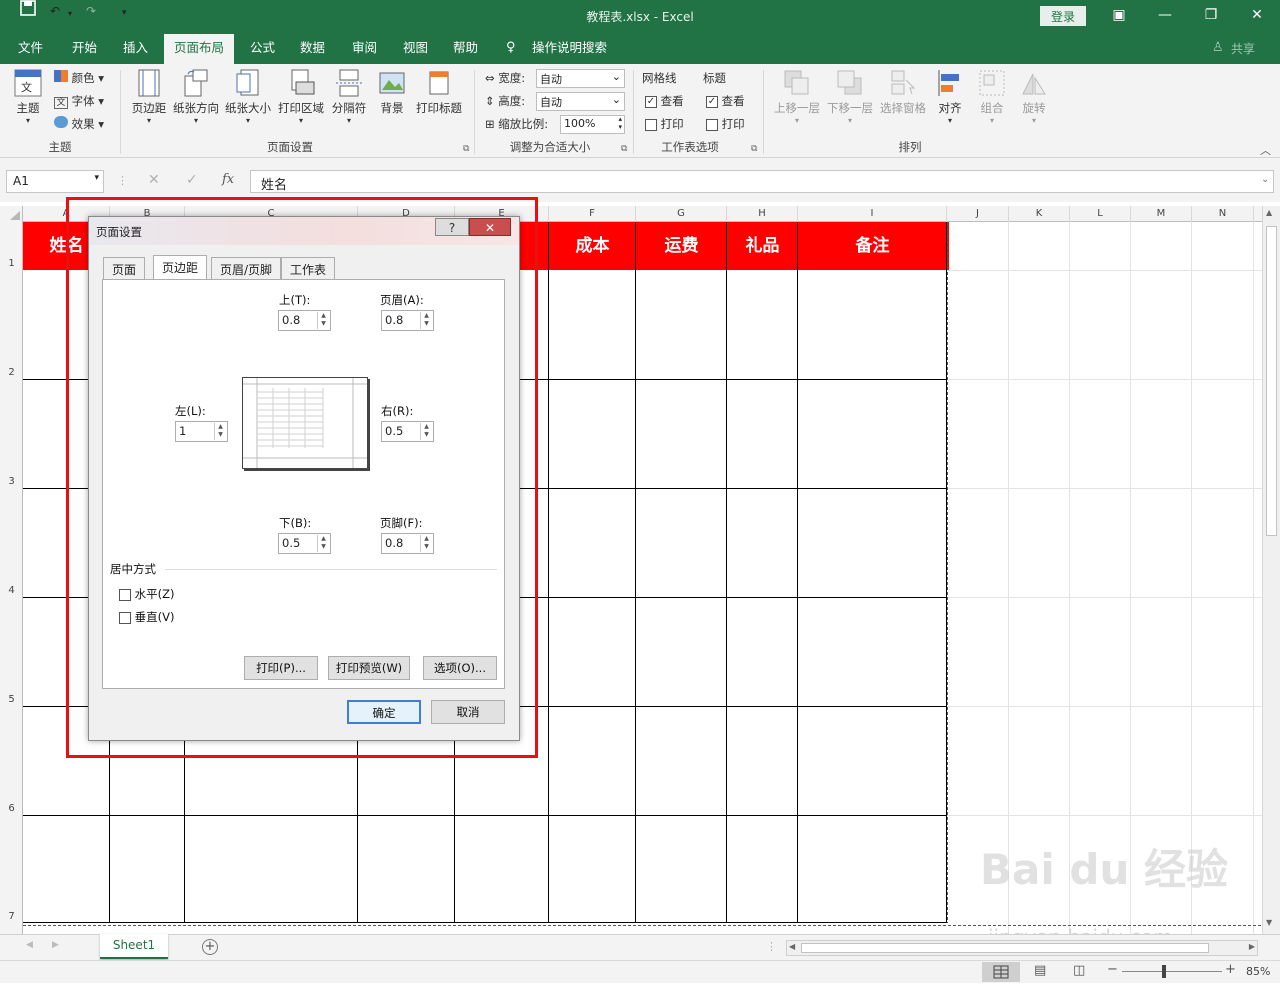  Describe the element at coordinates (771, 946) in the screenshot. I see `more-icon: ⋮` at that location.